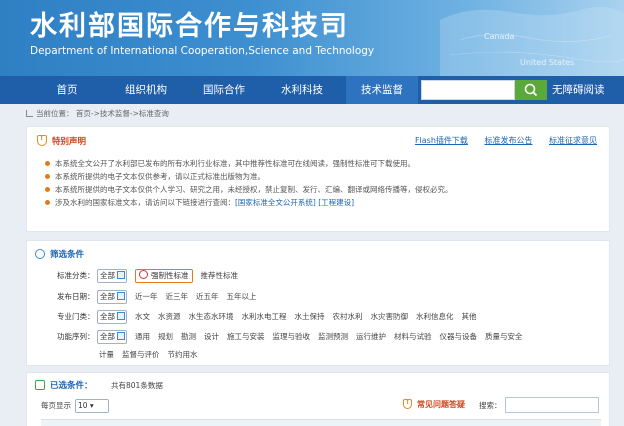 This screenshot has height=426, width=624. What do you see at coordinates (441, 404) in the screenshot?
I see `faq-label: 常见问题答疑` at bounding box center [441, 404].